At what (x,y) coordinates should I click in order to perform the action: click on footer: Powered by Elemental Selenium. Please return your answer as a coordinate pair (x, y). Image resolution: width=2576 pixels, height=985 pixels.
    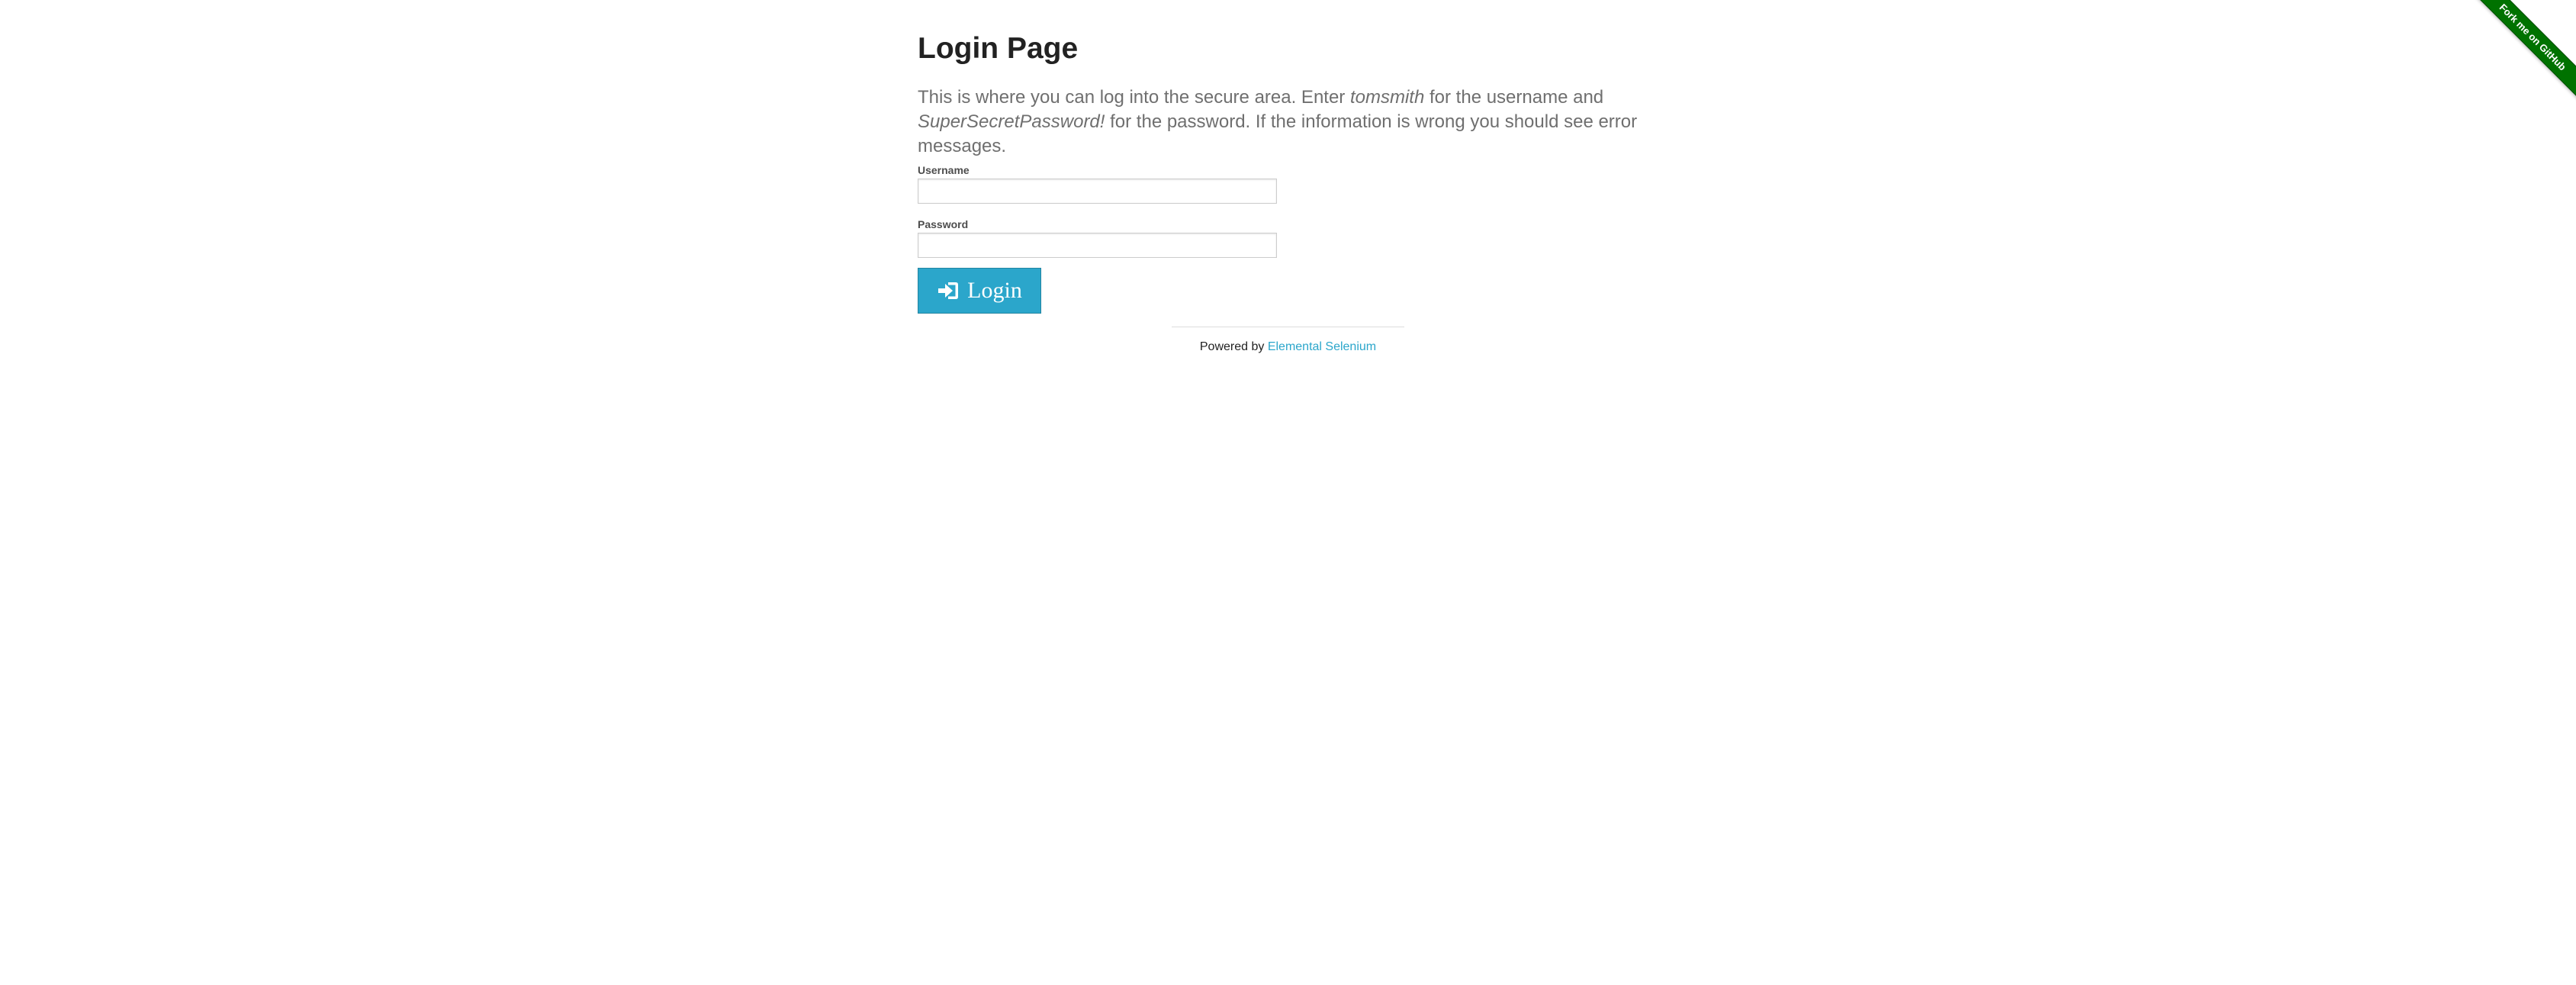
    Looking at the image, I should click on (1288, 347).